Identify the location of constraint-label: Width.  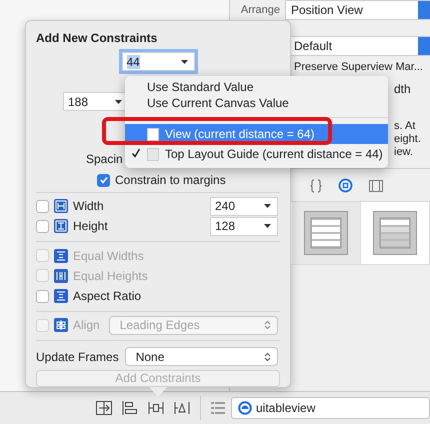
(88, 206).